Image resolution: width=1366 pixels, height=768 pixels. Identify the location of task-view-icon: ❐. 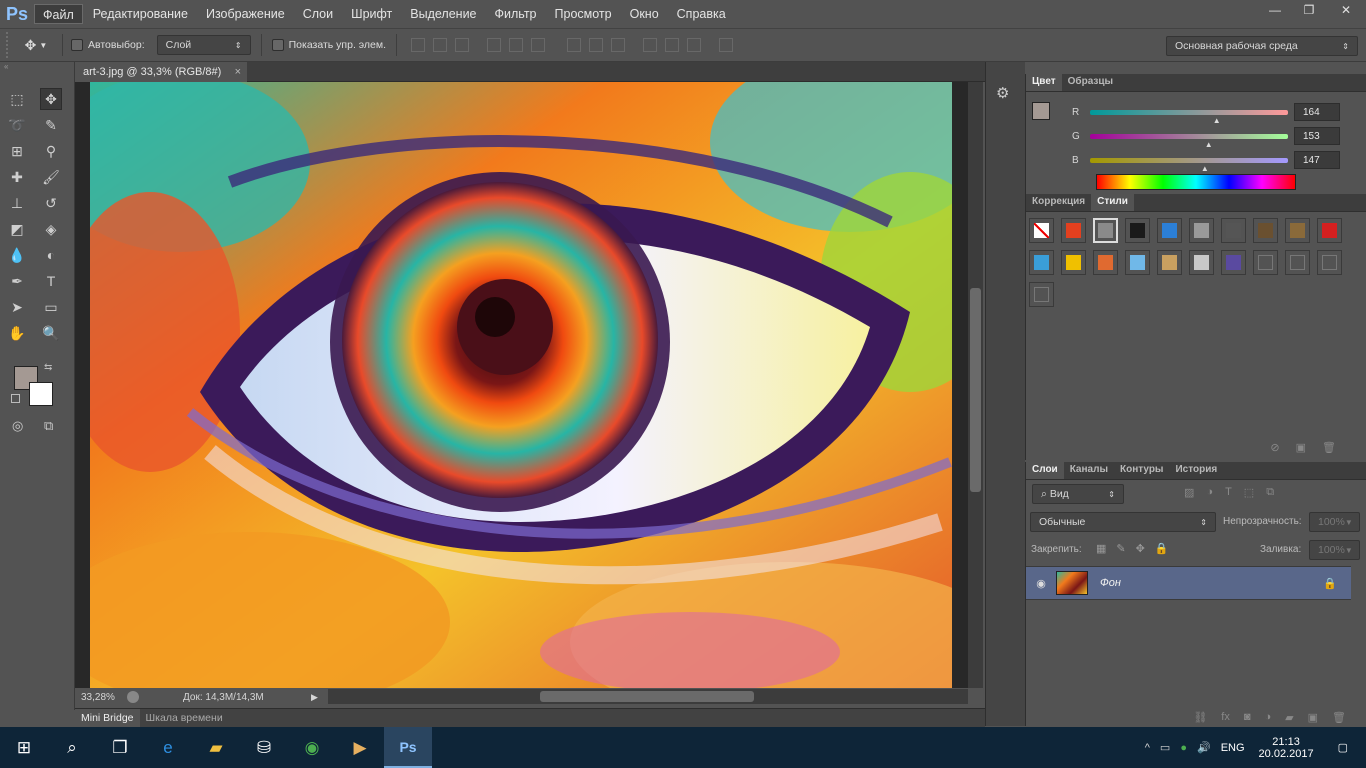
(120, 747).